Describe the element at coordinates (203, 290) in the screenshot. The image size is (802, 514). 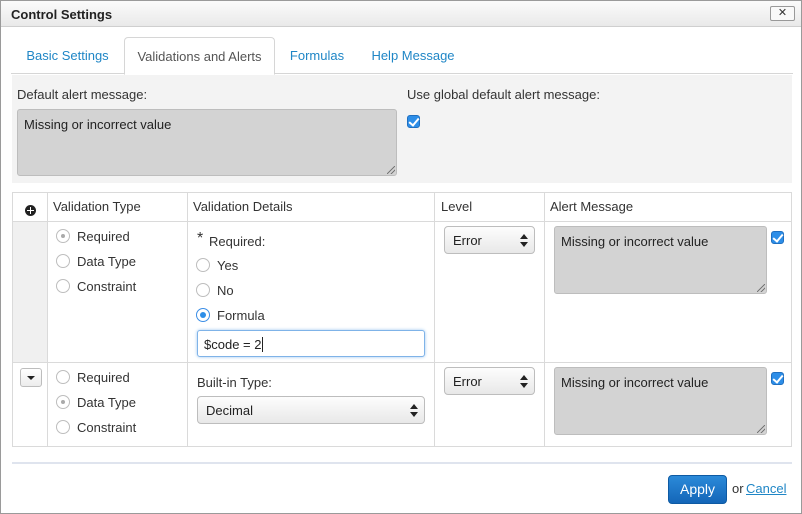
I see `required-no-radio` at that location.